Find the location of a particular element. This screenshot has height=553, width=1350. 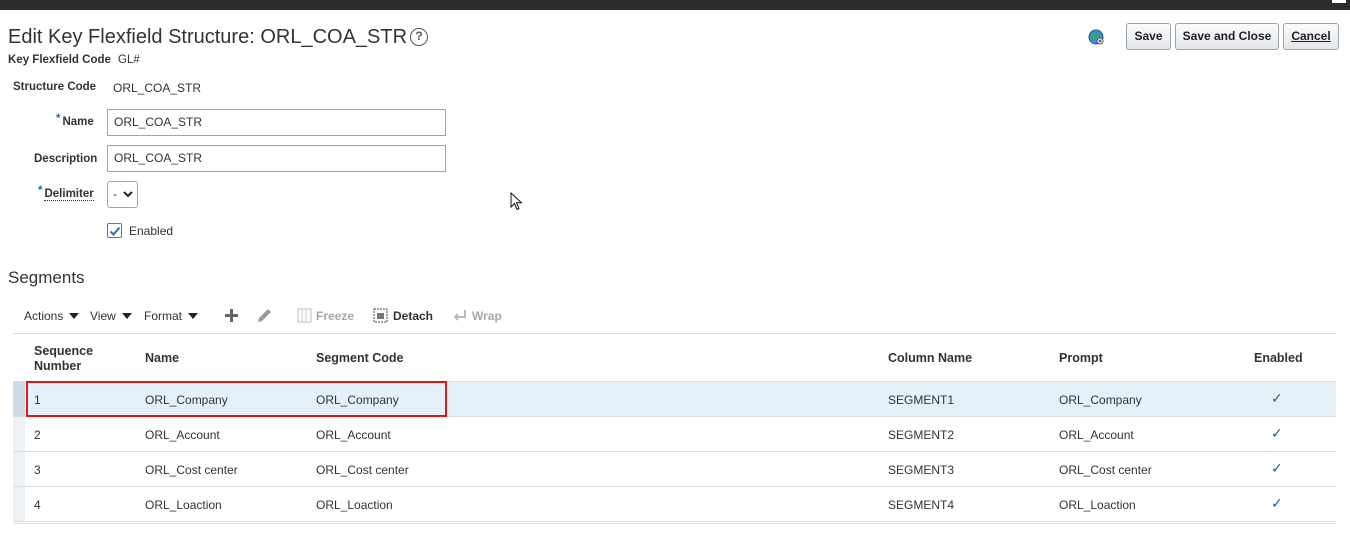

save-and-close-button: Save and Close is located at coordinates (1227, 36).